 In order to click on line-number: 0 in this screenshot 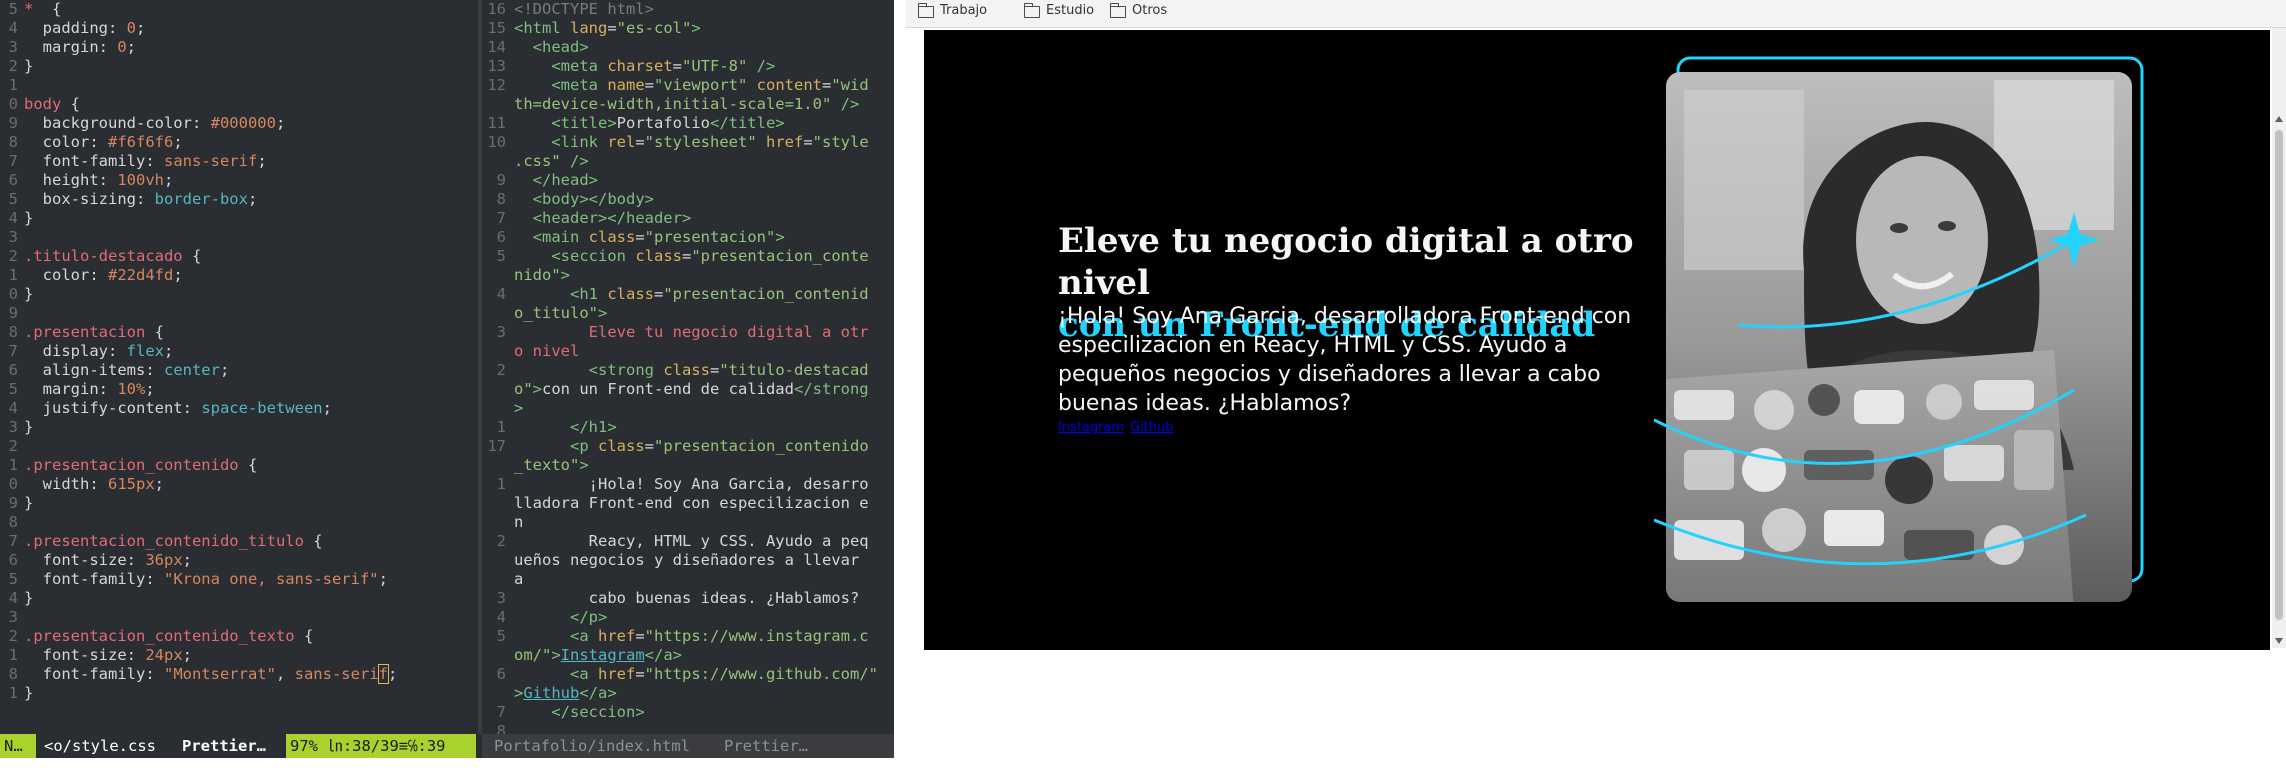, I will do `click(13, 484)`.